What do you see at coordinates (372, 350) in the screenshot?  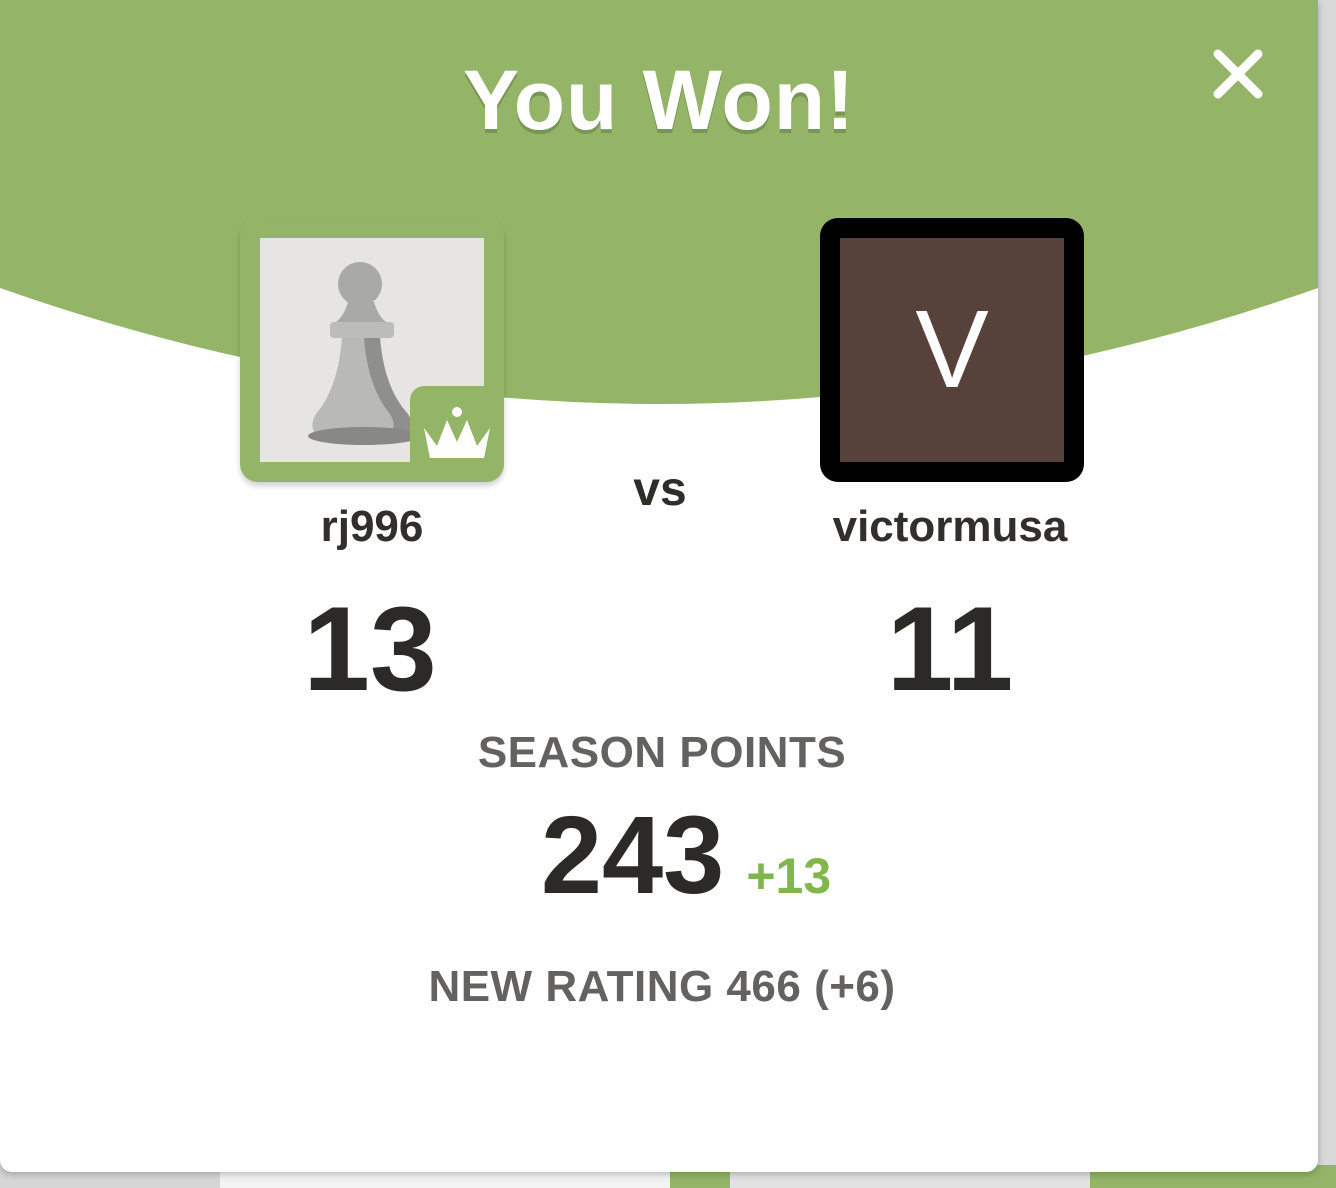 I see `player-avatar-left` at bounding box center [372, 350].